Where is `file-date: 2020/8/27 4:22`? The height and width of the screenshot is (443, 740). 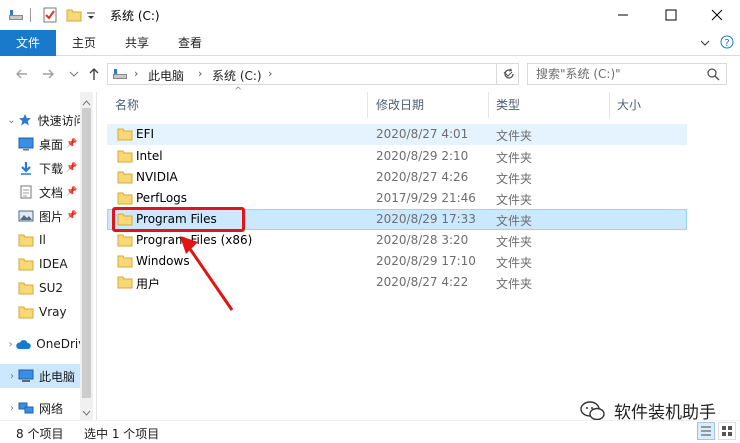 file-date: 2020/8/27 4:22 is located at coordinates (422, 282).